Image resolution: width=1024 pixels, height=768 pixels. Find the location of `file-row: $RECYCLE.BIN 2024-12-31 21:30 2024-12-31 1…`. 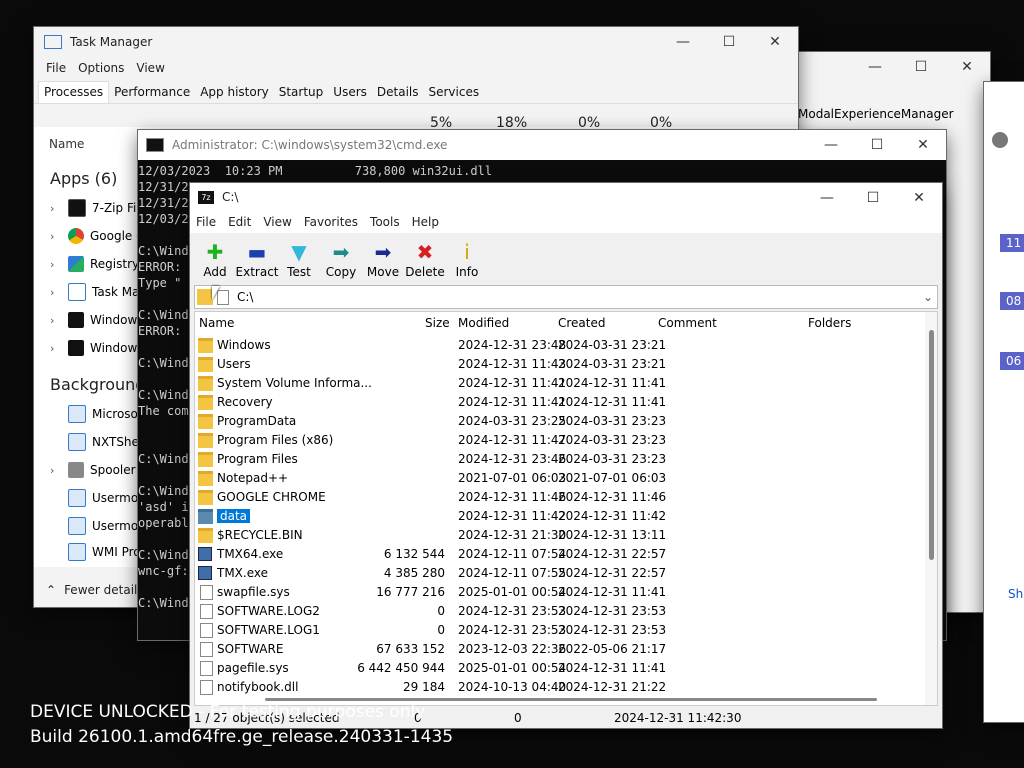

file-row: $RECYCLE.BIN 2024-12-31 21:30 2024-12-31 1… is located at coordinates (560, 535).